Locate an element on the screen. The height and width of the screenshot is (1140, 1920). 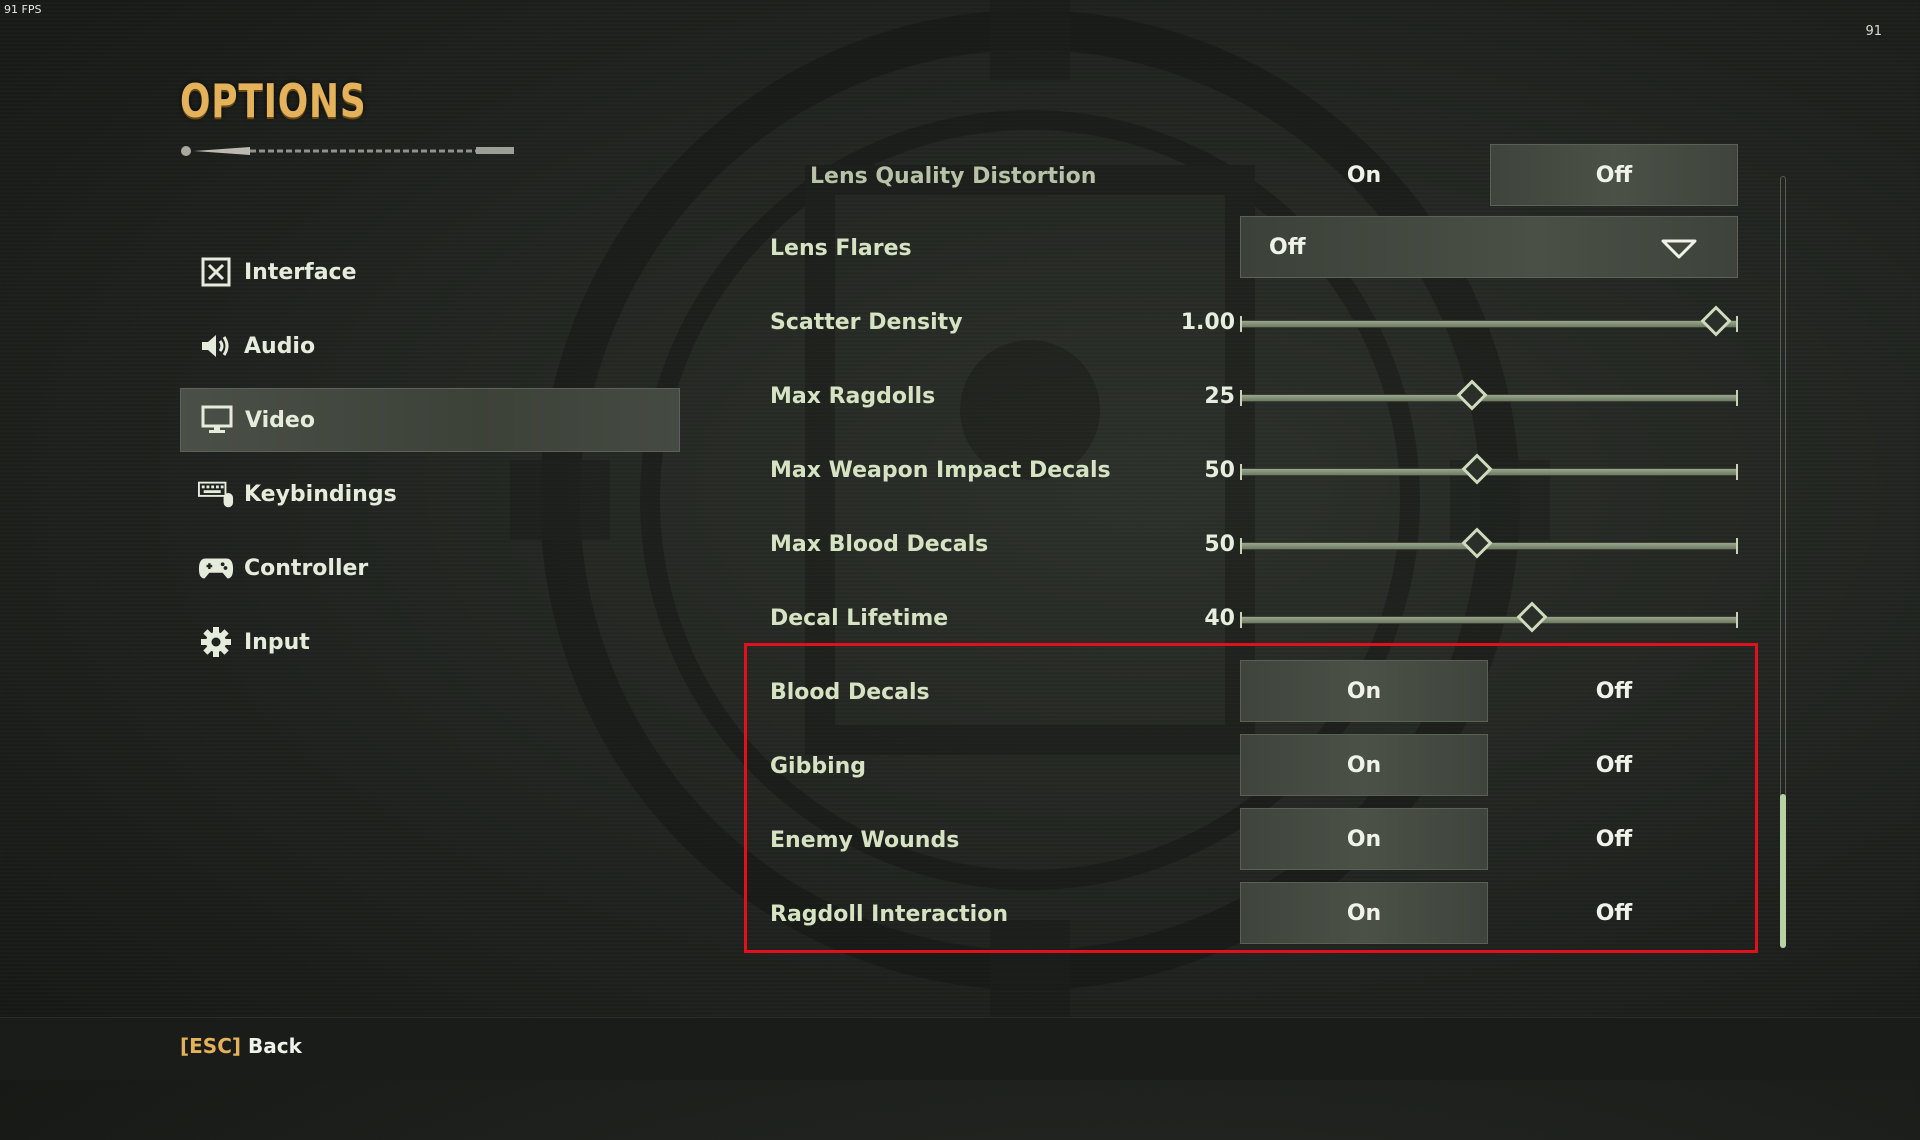
sidebar-item-label: Keybindings is located at coordinates (320, 494).